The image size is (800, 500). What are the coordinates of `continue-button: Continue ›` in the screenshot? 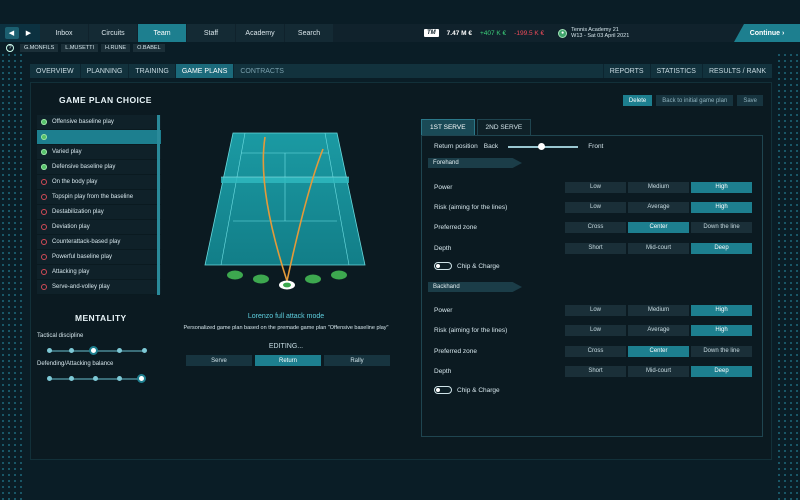 It's located at (767, 33).